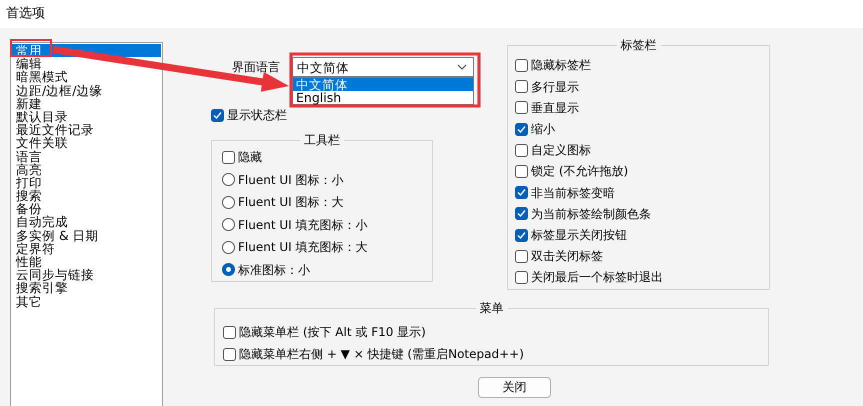 This screenshot has width=863, height=406. What do you see at coordinates (383, 84) in the screenshot?
I see `dropdown-option: 中文简体` at bounding box center [383, 84].